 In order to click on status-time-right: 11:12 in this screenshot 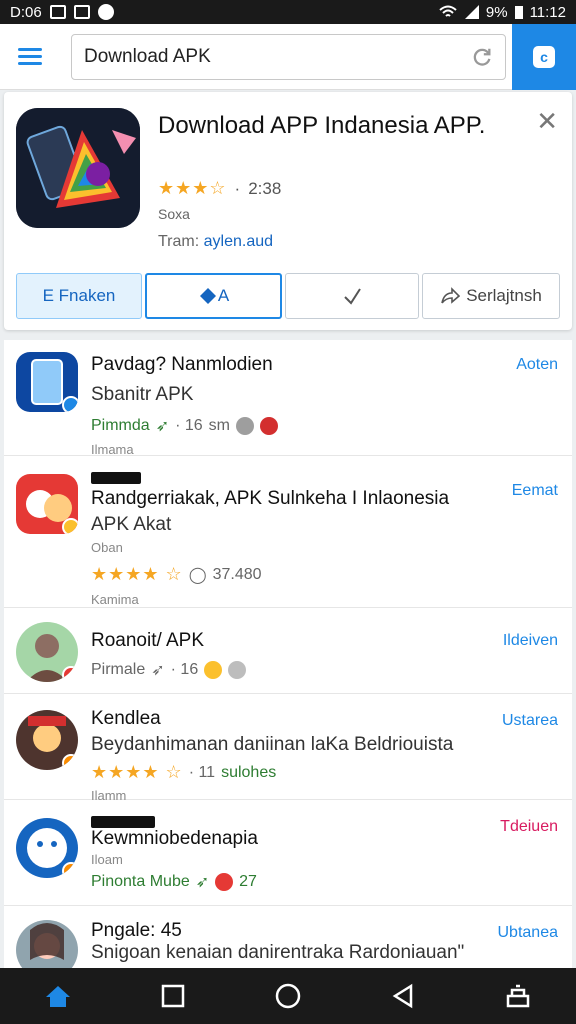, I will do `click(547, 12)`.